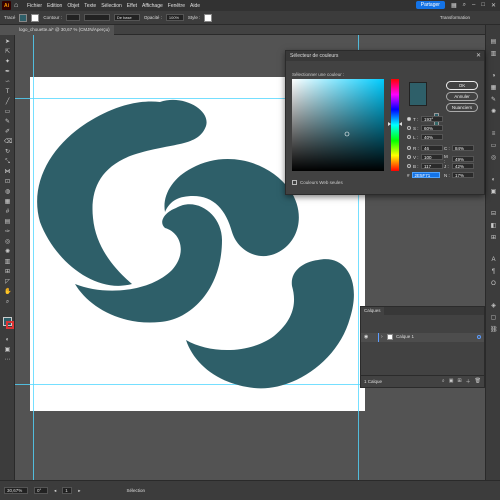 The image size is (500, 500). Describe the element at coordinates (174, 17) in the screenshot. I see `opacity-field: 100%` at that location.